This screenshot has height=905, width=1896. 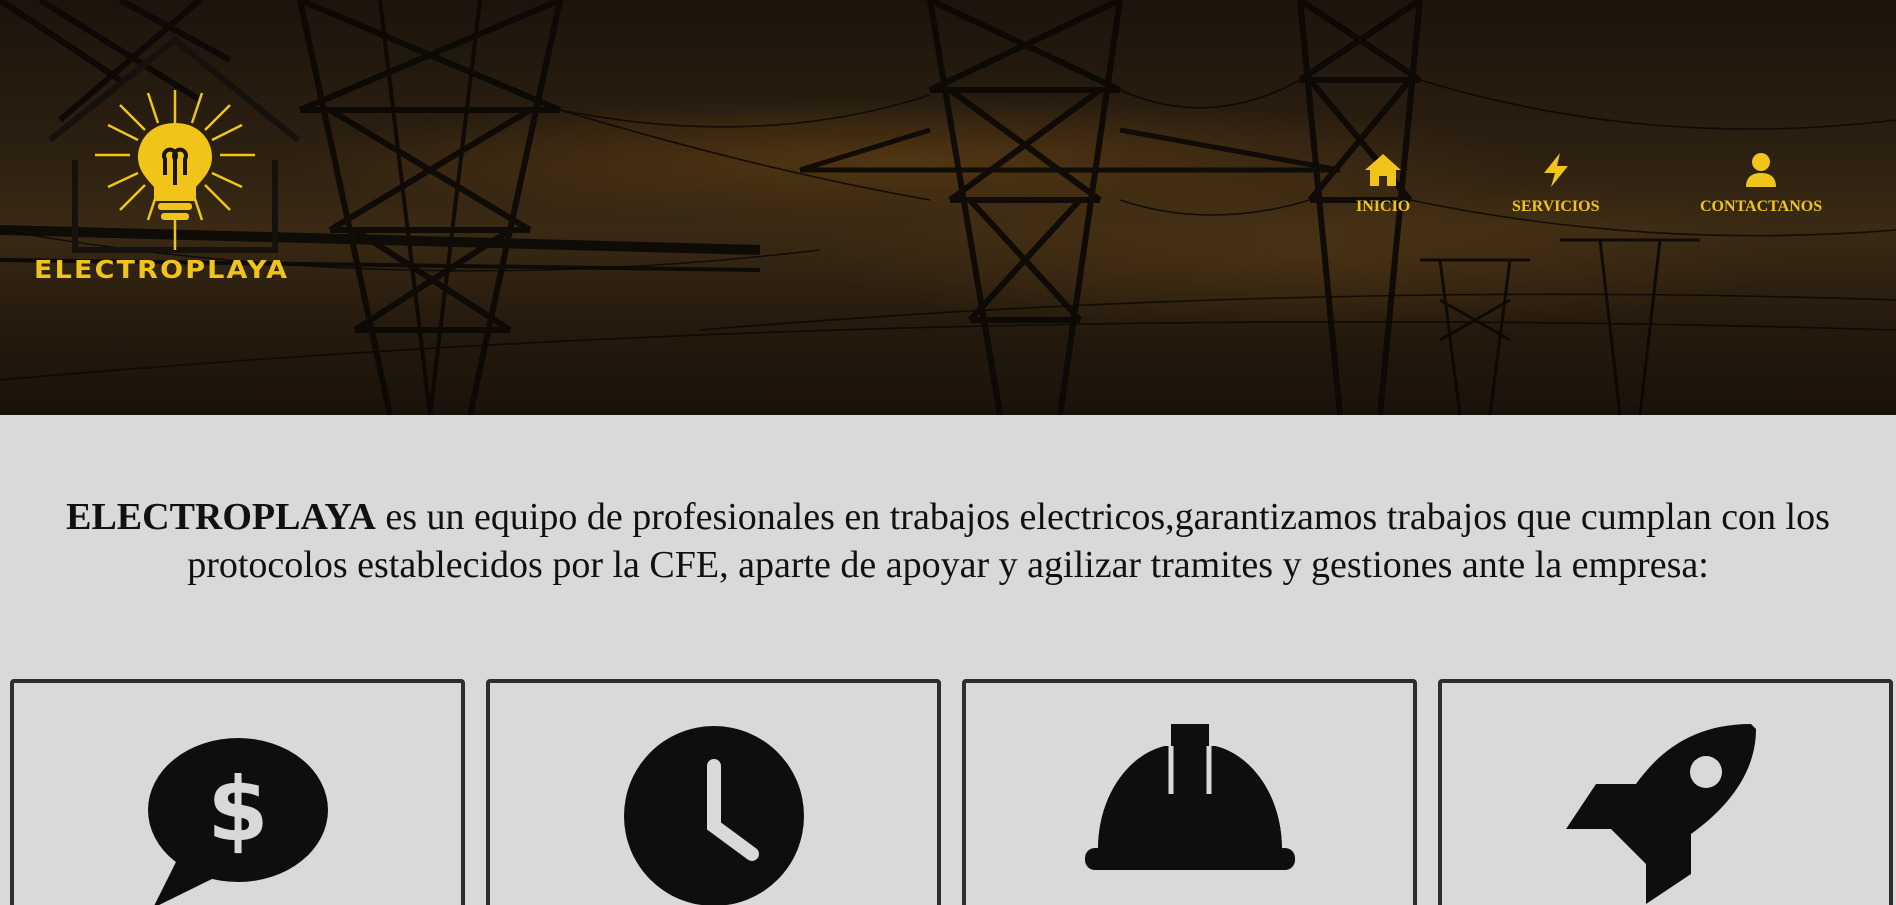 I want to click on nav-label-servicios: SERVICIOS, so click(x=1556, y=206).